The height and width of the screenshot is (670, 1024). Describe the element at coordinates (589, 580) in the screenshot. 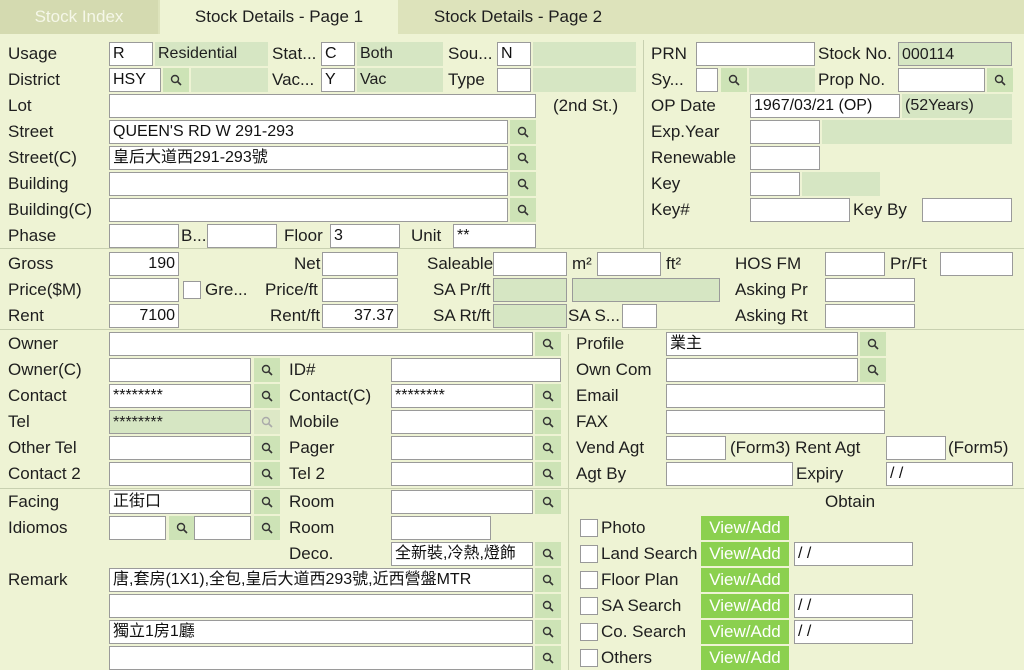

I see `floor-plan-checkbox` at that location.